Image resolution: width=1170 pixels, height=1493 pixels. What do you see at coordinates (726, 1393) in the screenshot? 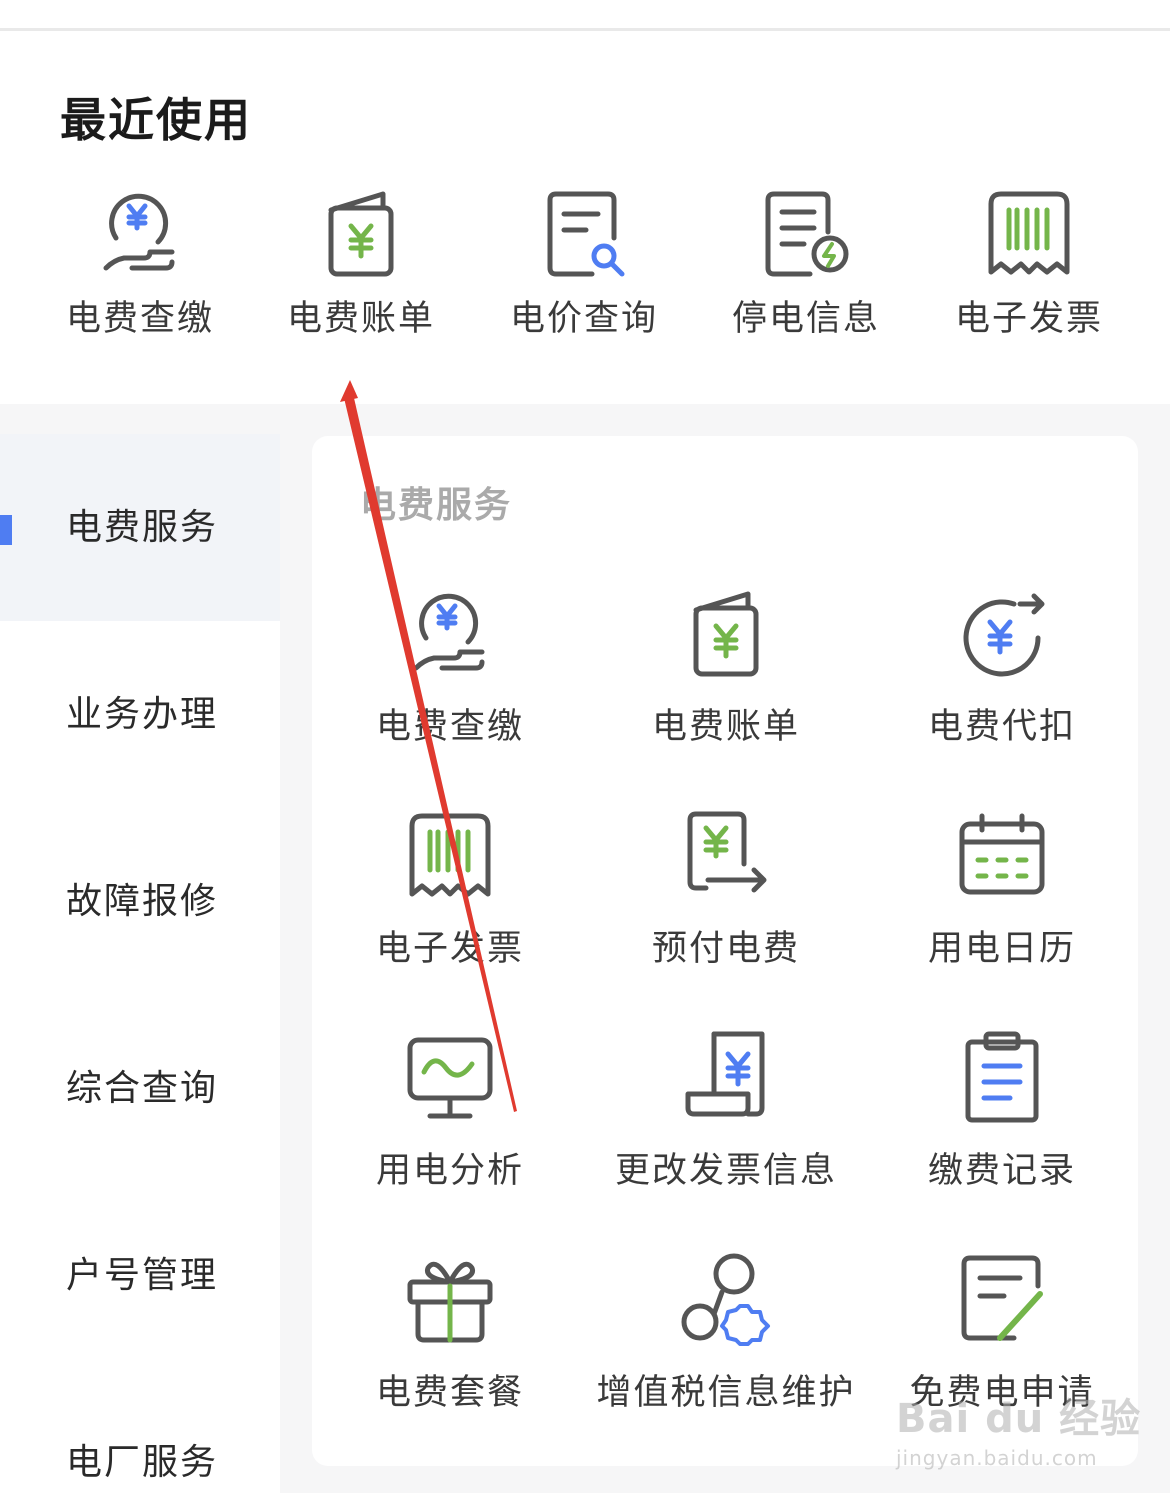
I see `service-label: 增值税信息维护` at bounding box center [726, 1393].